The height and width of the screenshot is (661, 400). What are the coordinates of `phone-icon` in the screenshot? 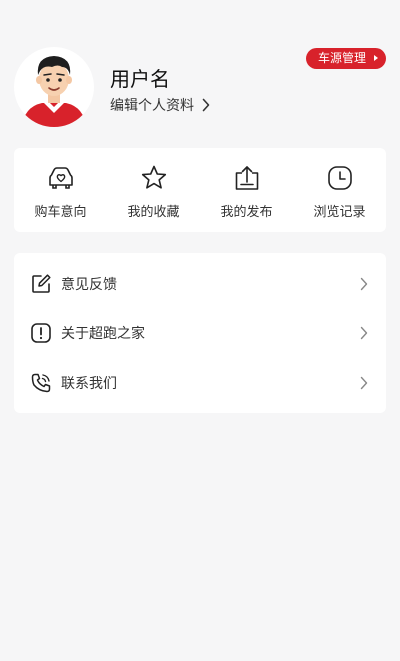 It's located at (41, 383).